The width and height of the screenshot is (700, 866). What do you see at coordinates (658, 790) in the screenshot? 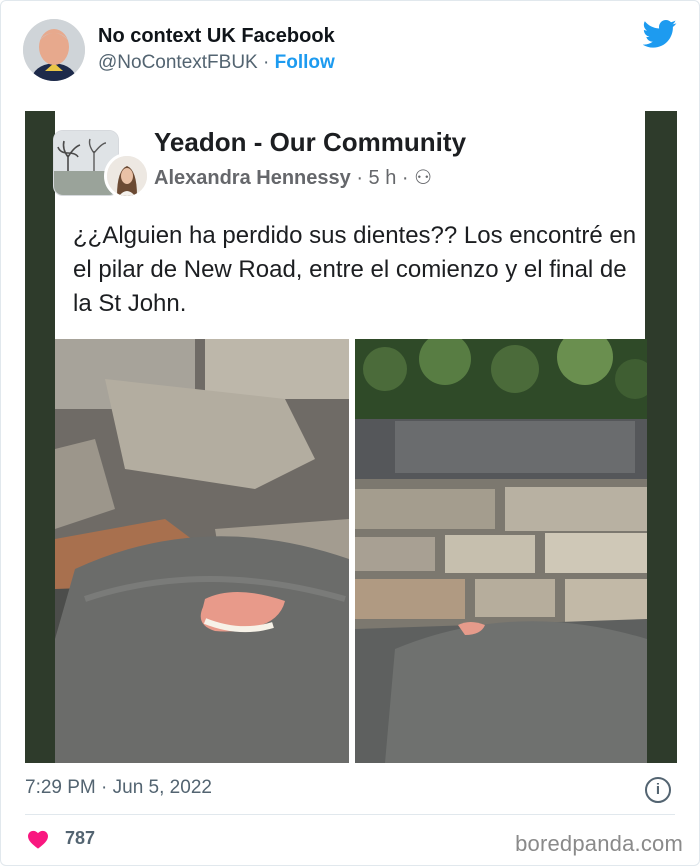
I see `info-icon: i` at bounding box center [658, 790].